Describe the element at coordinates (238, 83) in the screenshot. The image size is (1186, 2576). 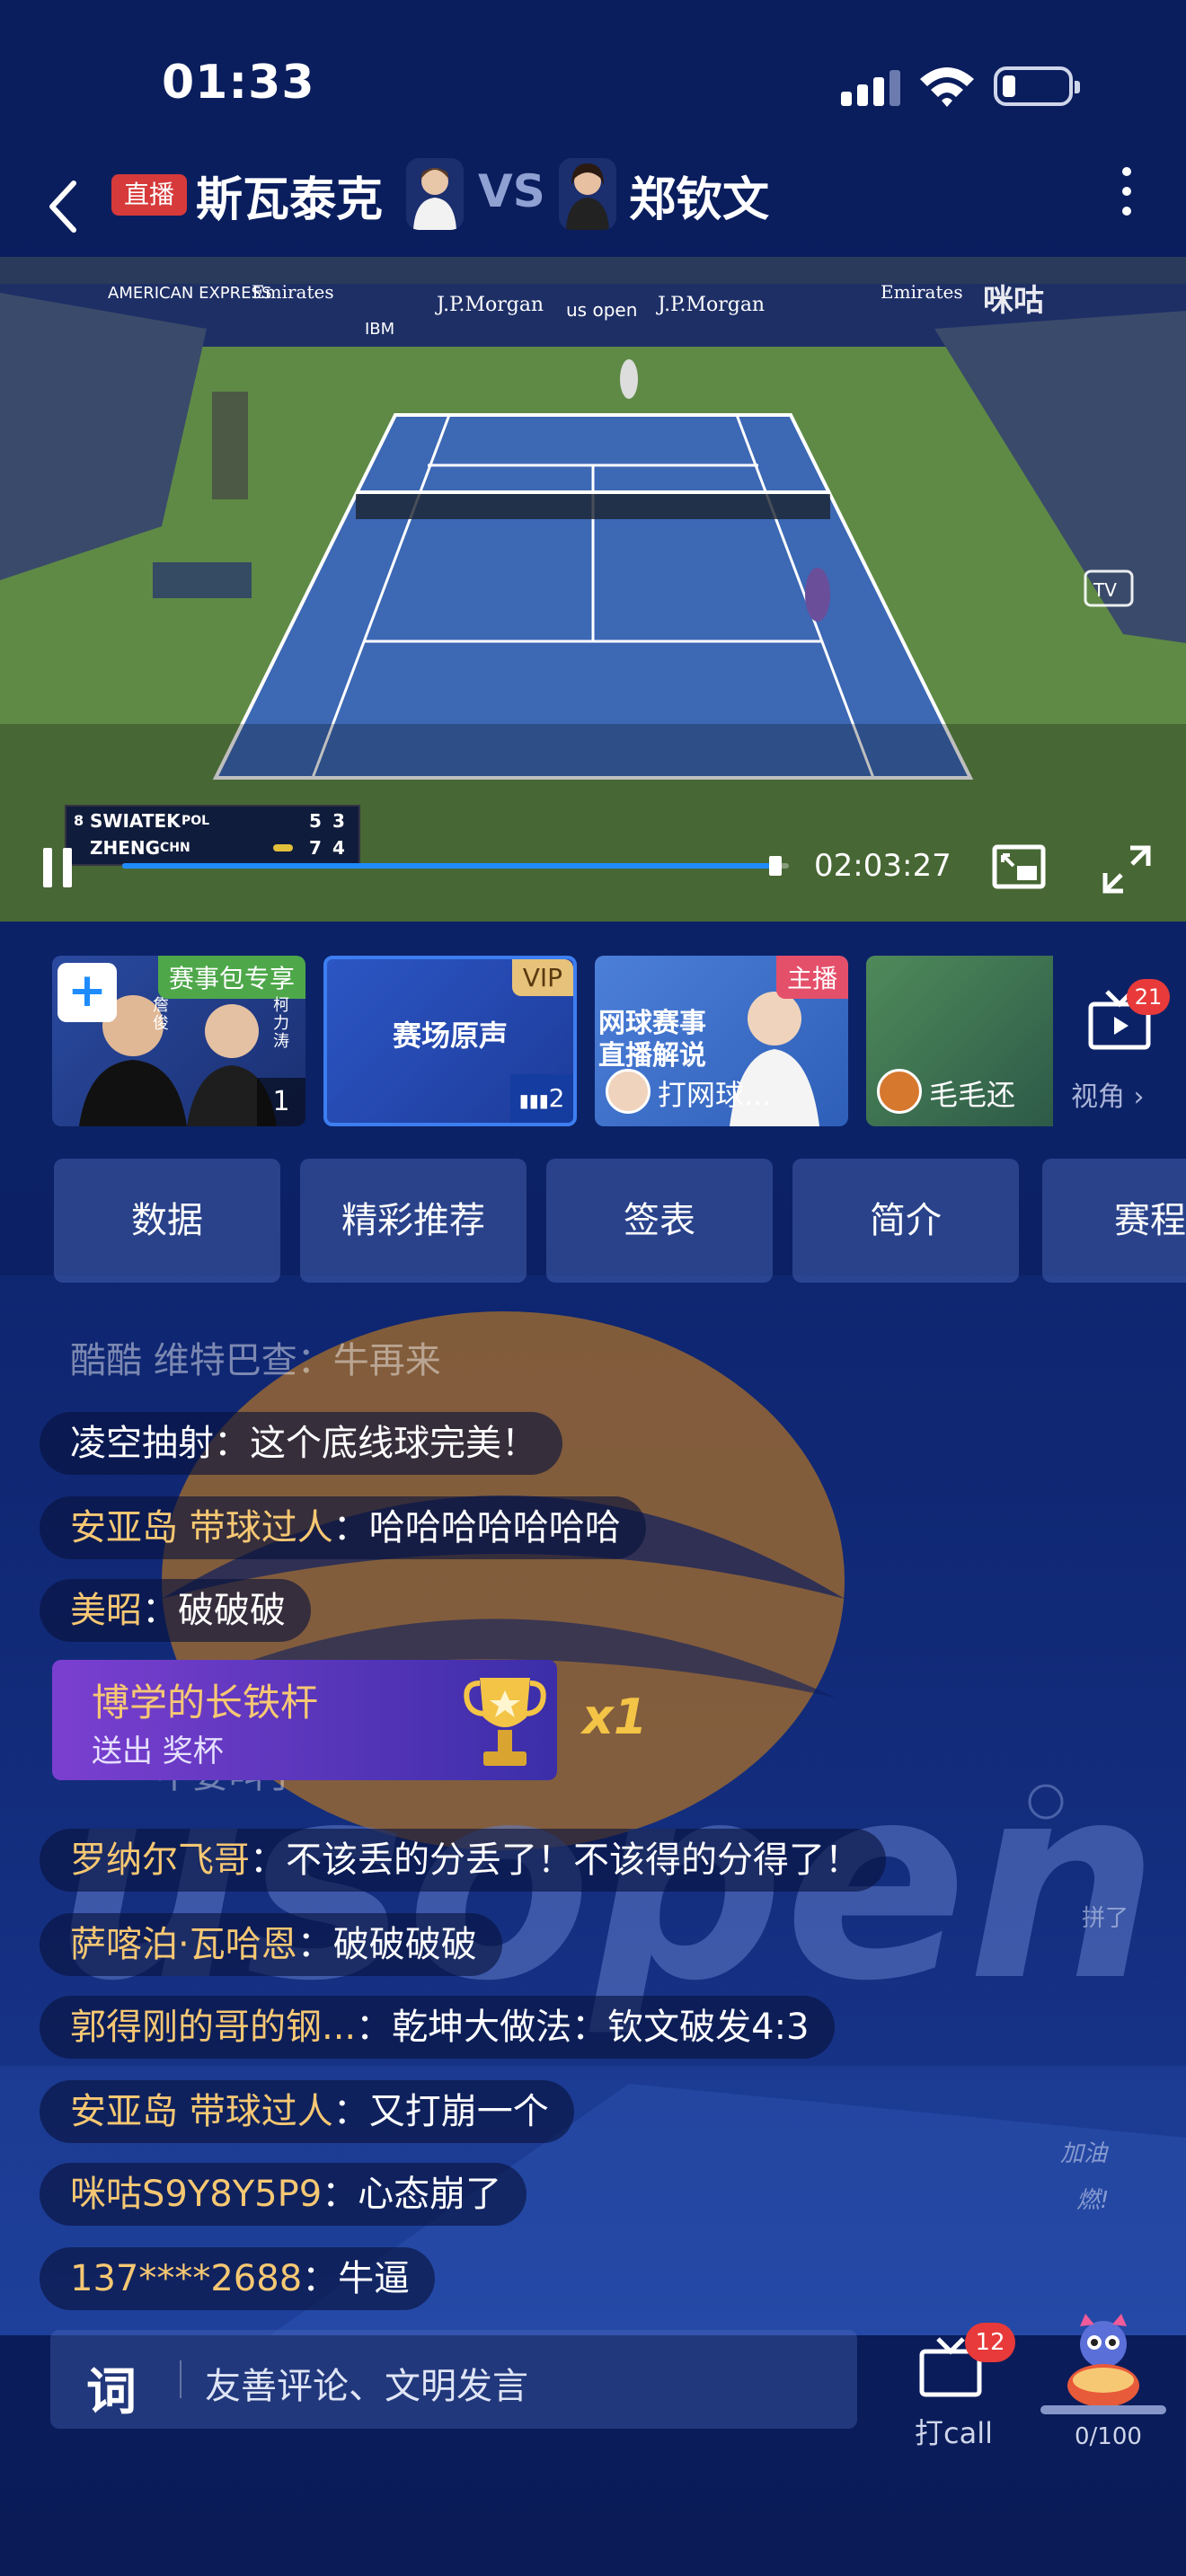
I see `status-time: 01:33` at that location.